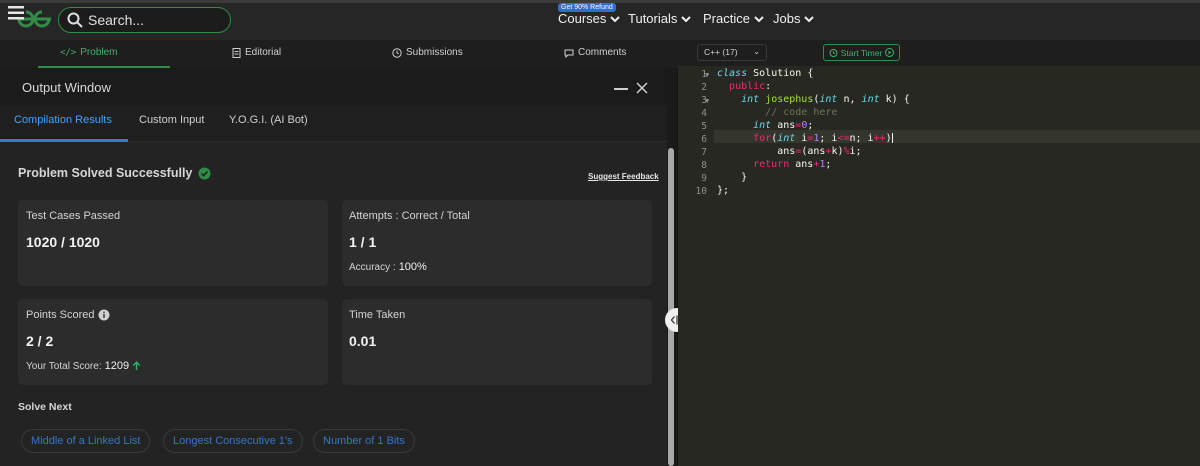  I want to click on scrollbar-thumb, so click(671, 307).